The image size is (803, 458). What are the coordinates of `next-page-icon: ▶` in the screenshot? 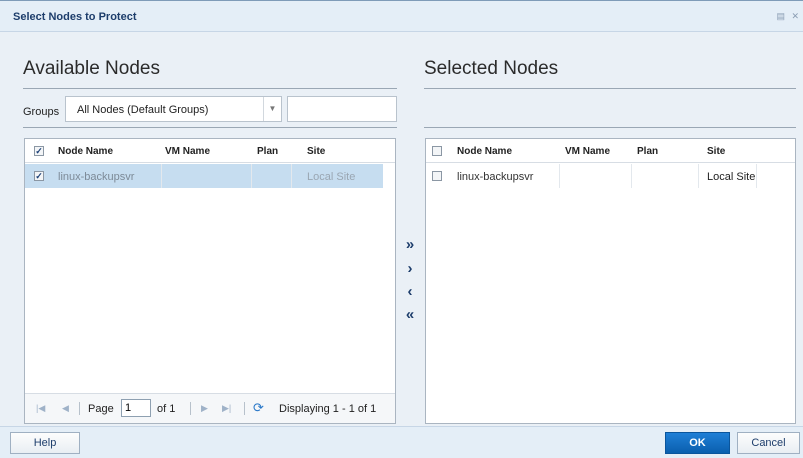 It's located at (204, 408).